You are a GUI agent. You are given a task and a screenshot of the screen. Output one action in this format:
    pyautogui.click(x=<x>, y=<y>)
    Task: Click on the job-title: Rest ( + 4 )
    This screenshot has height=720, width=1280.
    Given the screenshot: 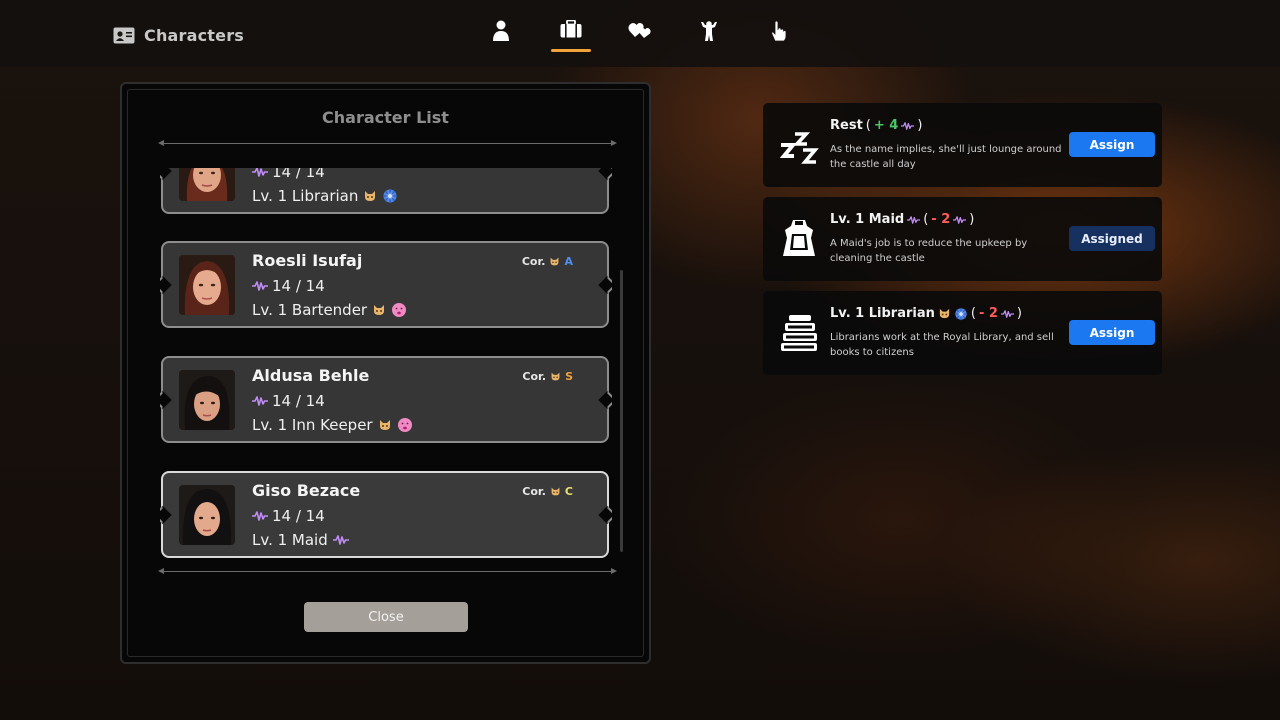 What is the action you would take?
    pyautogui.click(x=876, y=125)
    